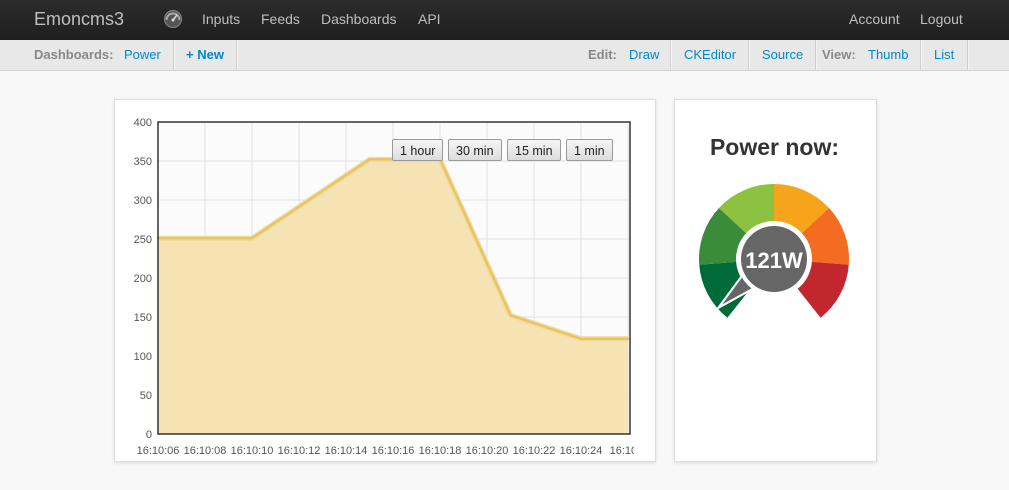 The height and width of the screenshot is (490, 1009). I want to click on x-tick-label: 16:10:16, so click(393, 451).